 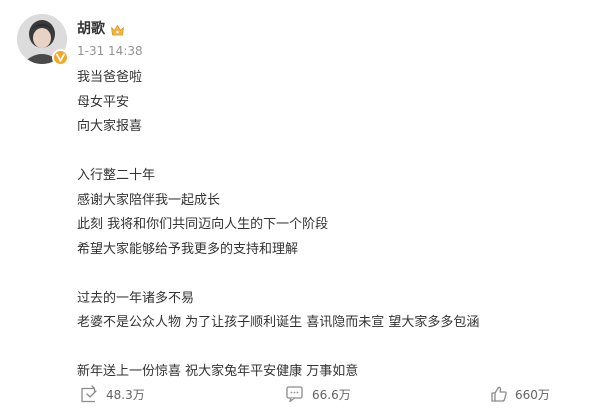 I want to click on post-timestamp: 1-31 14:38, so click(x=110, y=51).